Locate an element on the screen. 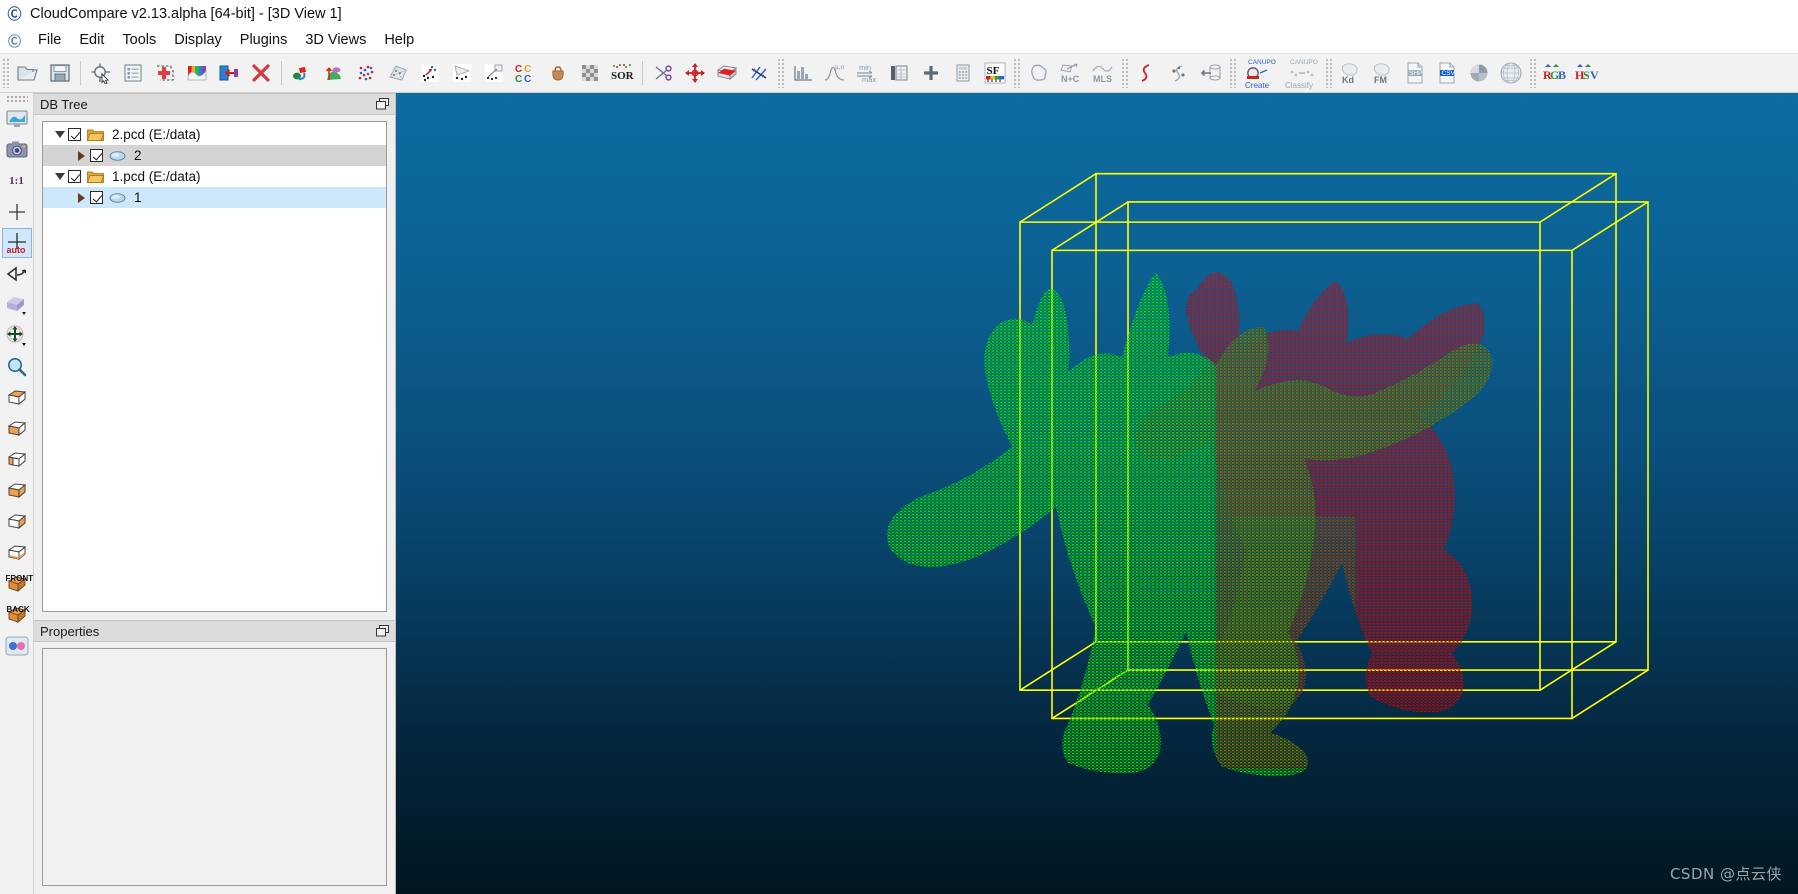  camera-snapshot-icon is located at coordinates (17, 150).